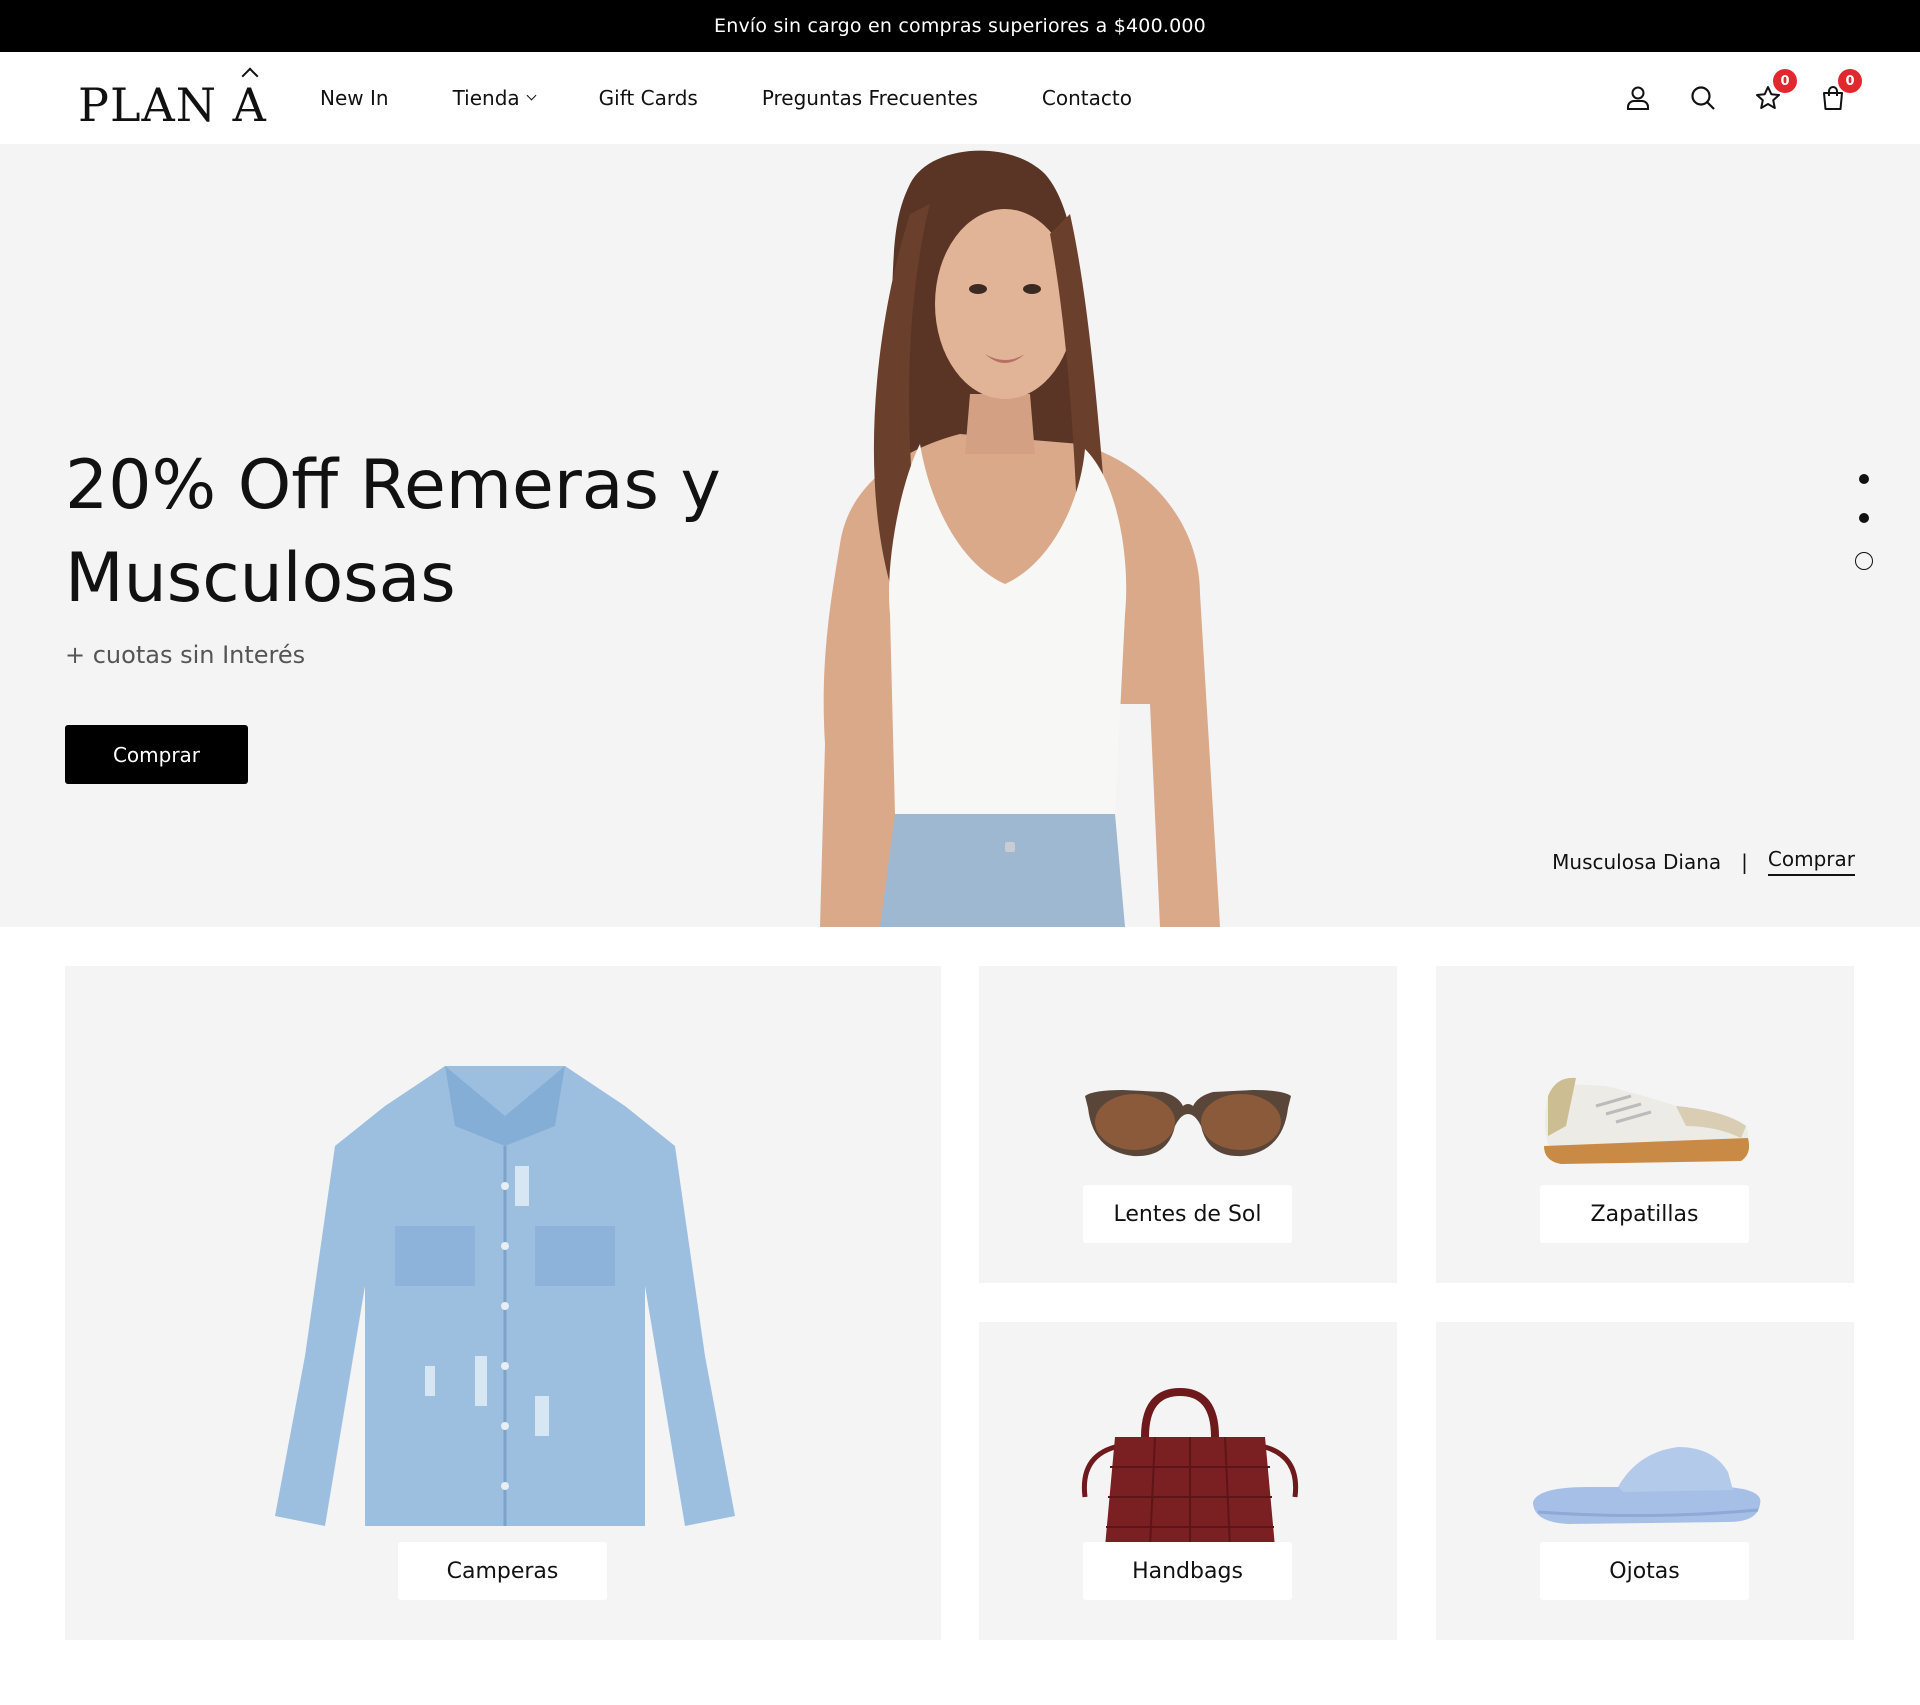  I want to click on sunglasses-image, so click(1188, 1123).